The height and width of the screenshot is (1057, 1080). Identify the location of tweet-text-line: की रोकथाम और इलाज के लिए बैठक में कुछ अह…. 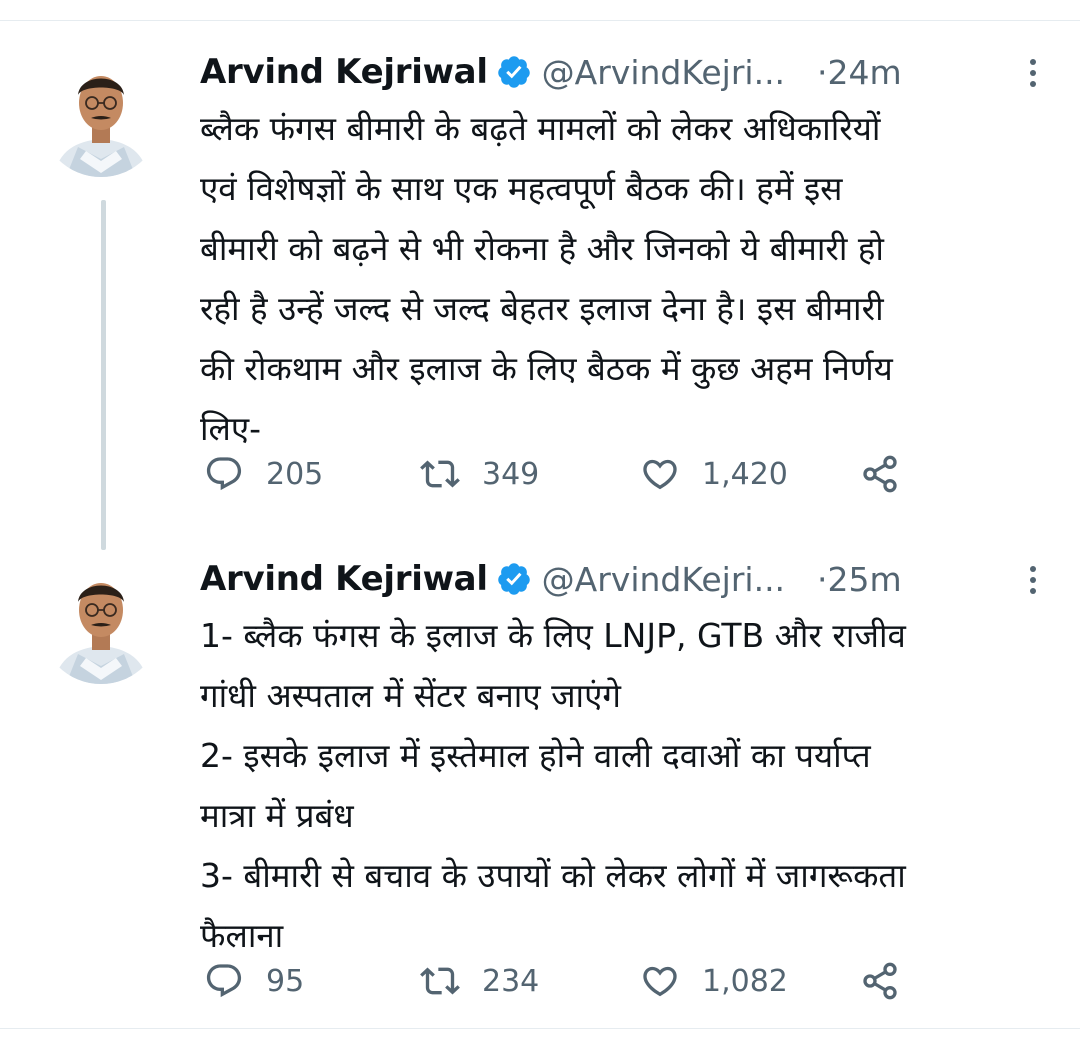
(546, 368).